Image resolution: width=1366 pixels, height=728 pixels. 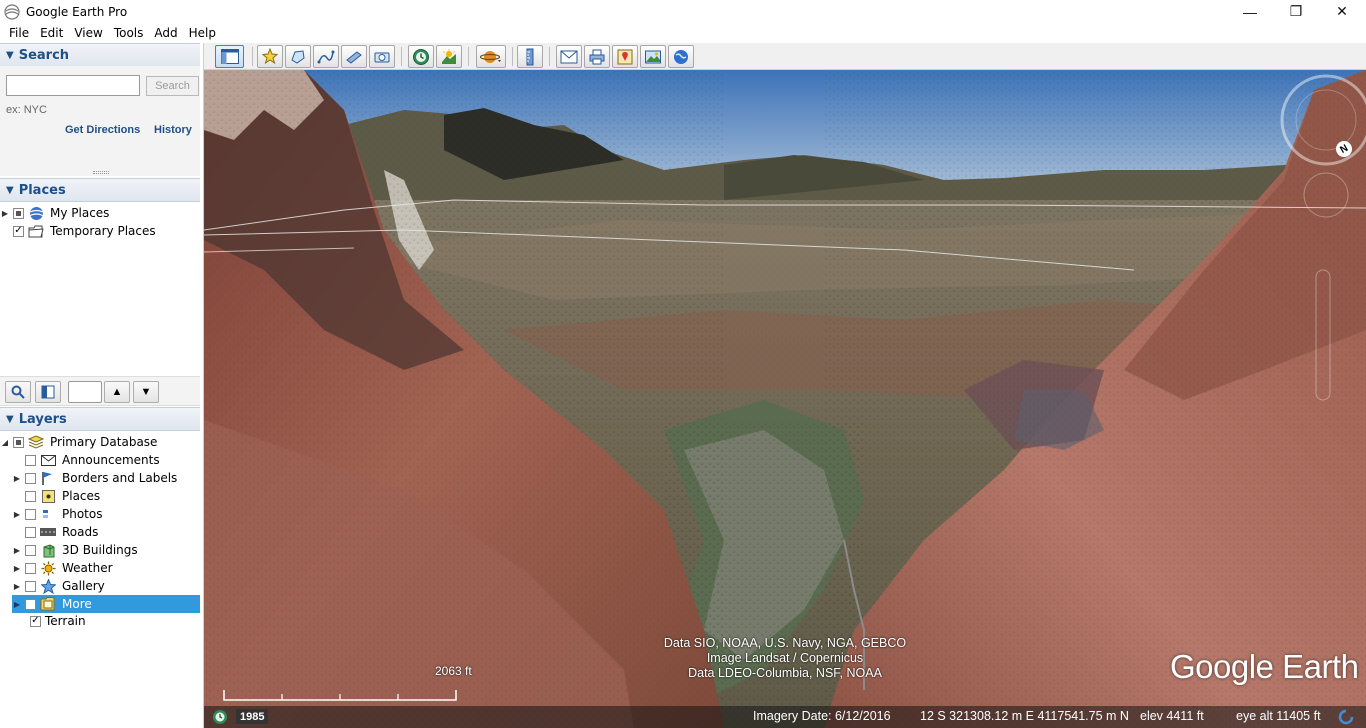 What do you see at coordinates (1346, 717) in the screenshot?
I see `loading-spinner-icon` at bounding box center [1346, 717].